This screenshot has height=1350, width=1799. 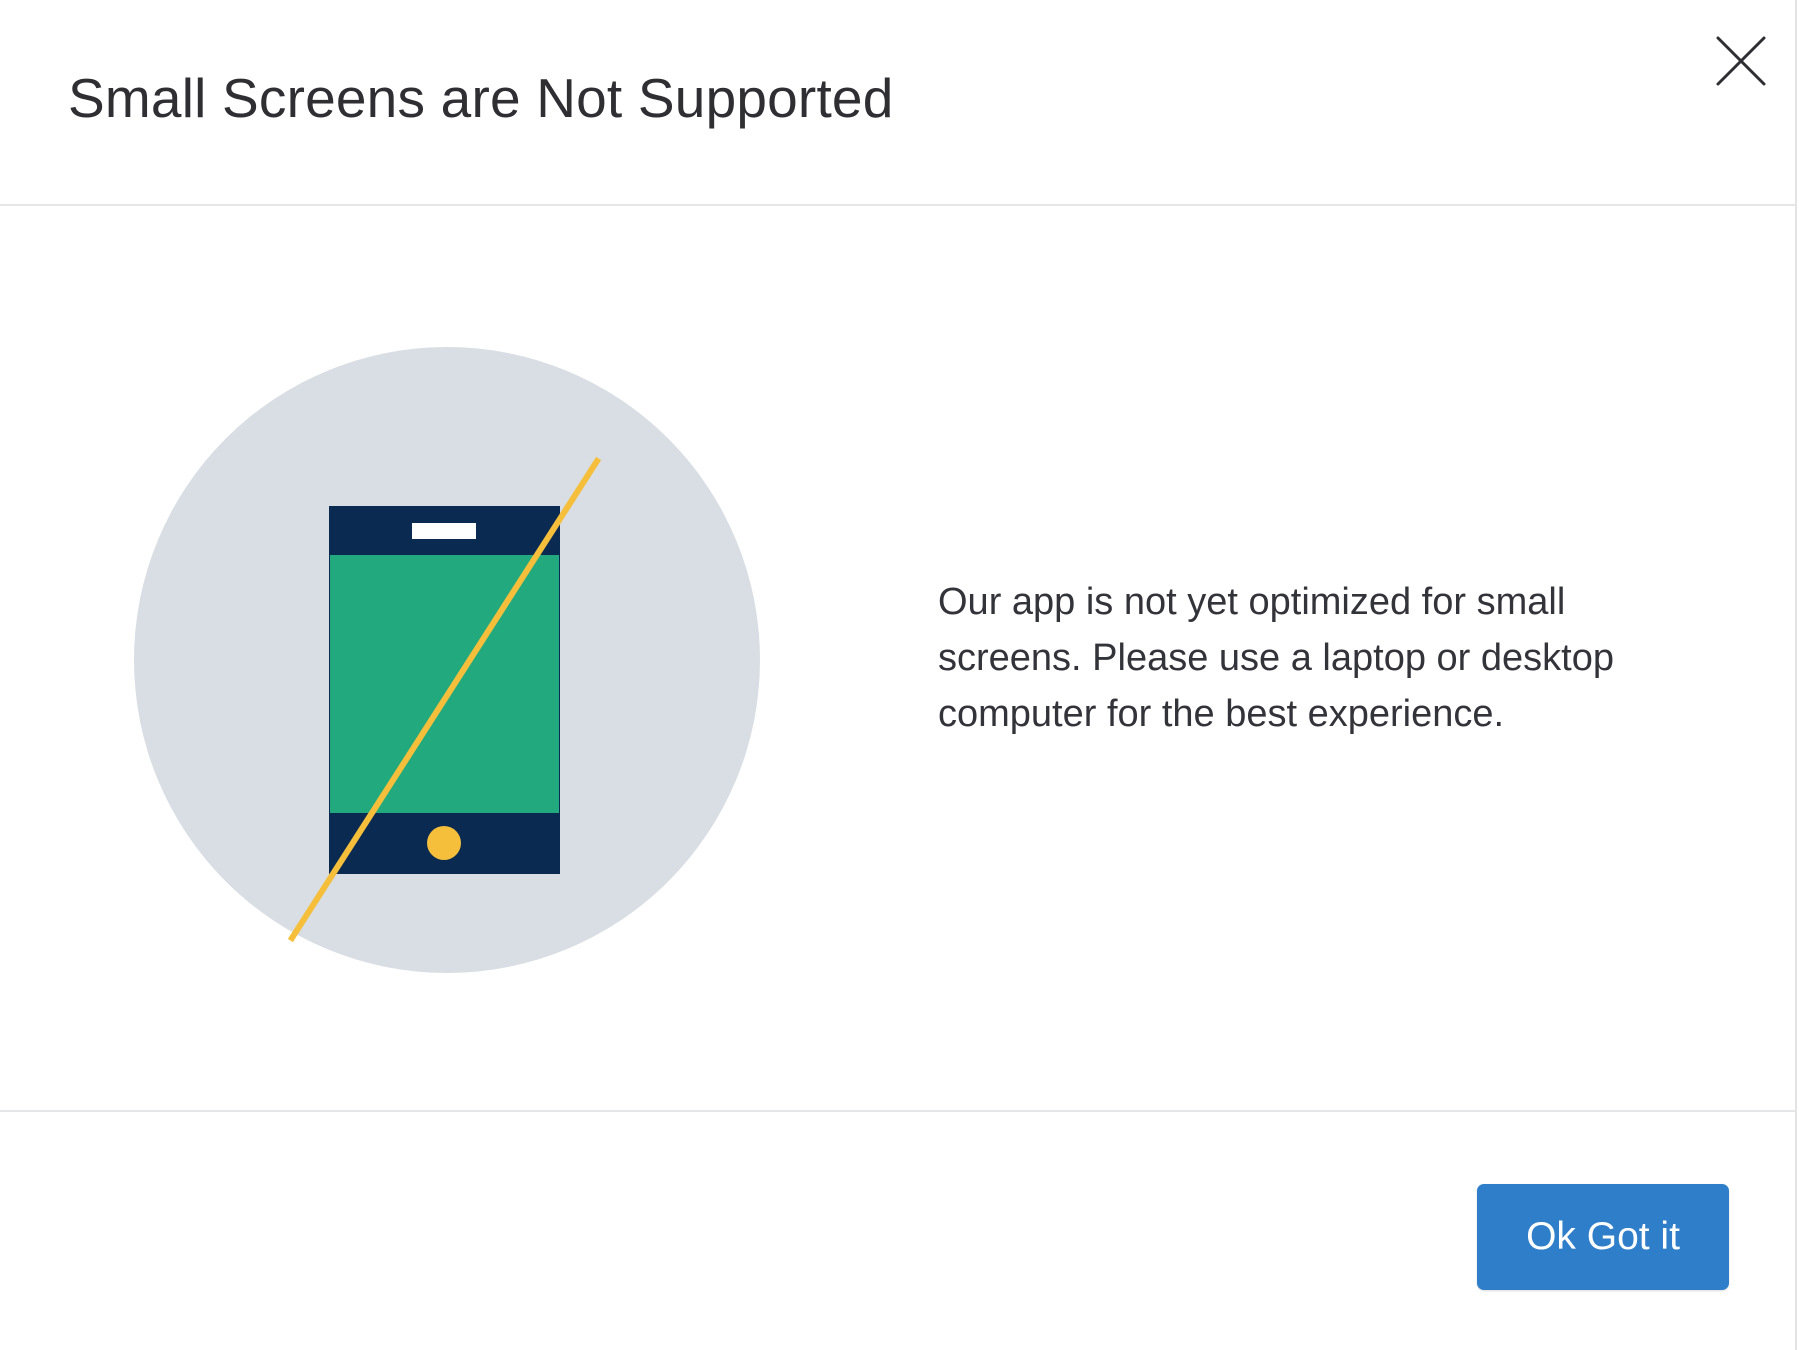 I want to click on phone-speaker, so click(x=444, y=531).